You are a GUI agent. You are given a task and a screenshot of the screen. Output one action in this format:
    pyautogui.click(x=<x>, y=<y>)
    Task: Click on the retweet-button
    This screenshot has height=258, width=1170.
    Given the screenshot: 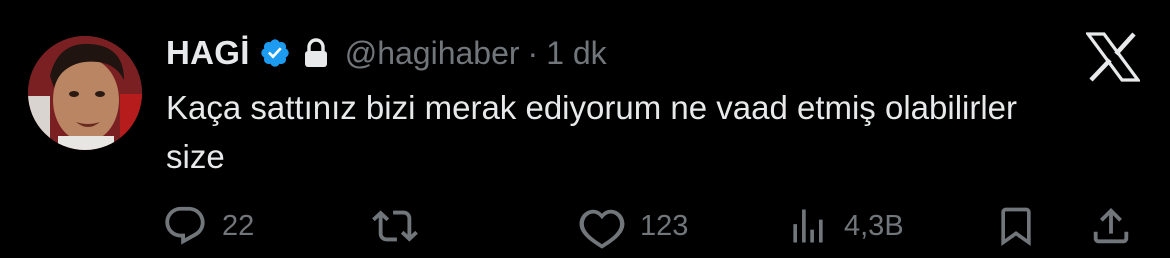 What is the action you would take?
    pyautogui.click(x=402, y=226)
    